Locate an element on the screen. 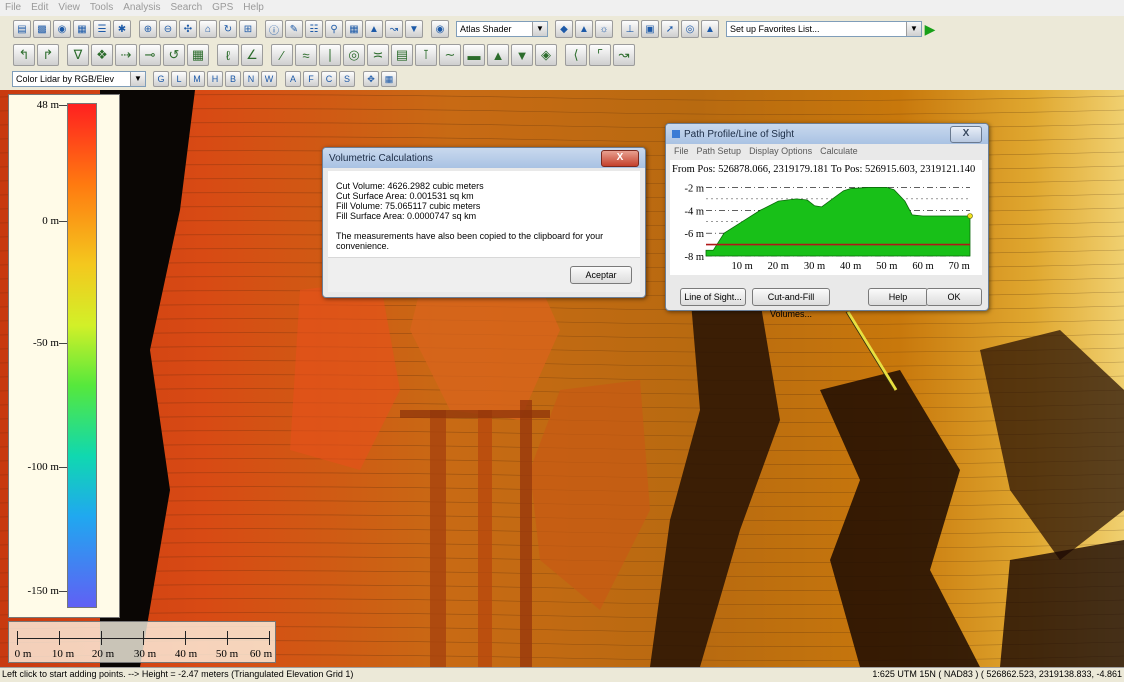  edit-vertex-icon: ∇ is located at coordinates (78, 55).